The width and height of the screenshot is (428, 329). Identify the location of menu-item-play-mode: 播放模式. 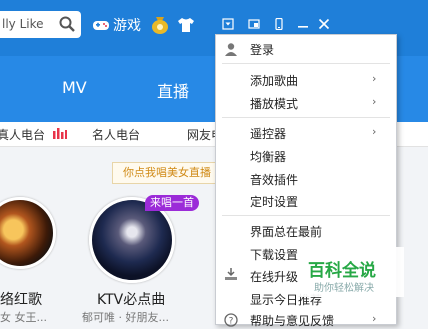
(274, 103).